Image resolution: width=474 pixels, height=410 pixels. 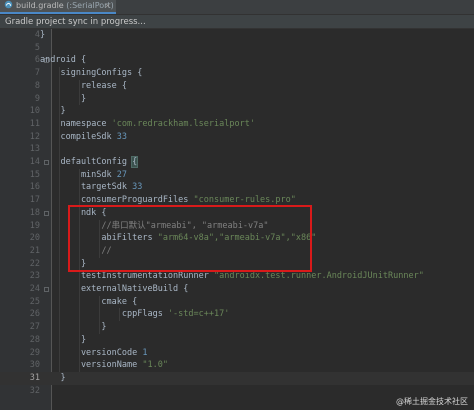 What do you see at coordinates (237, 187) in the screenshot?
I see `code-line: 16 targetSdk 33` at bounding box center [237, 187].